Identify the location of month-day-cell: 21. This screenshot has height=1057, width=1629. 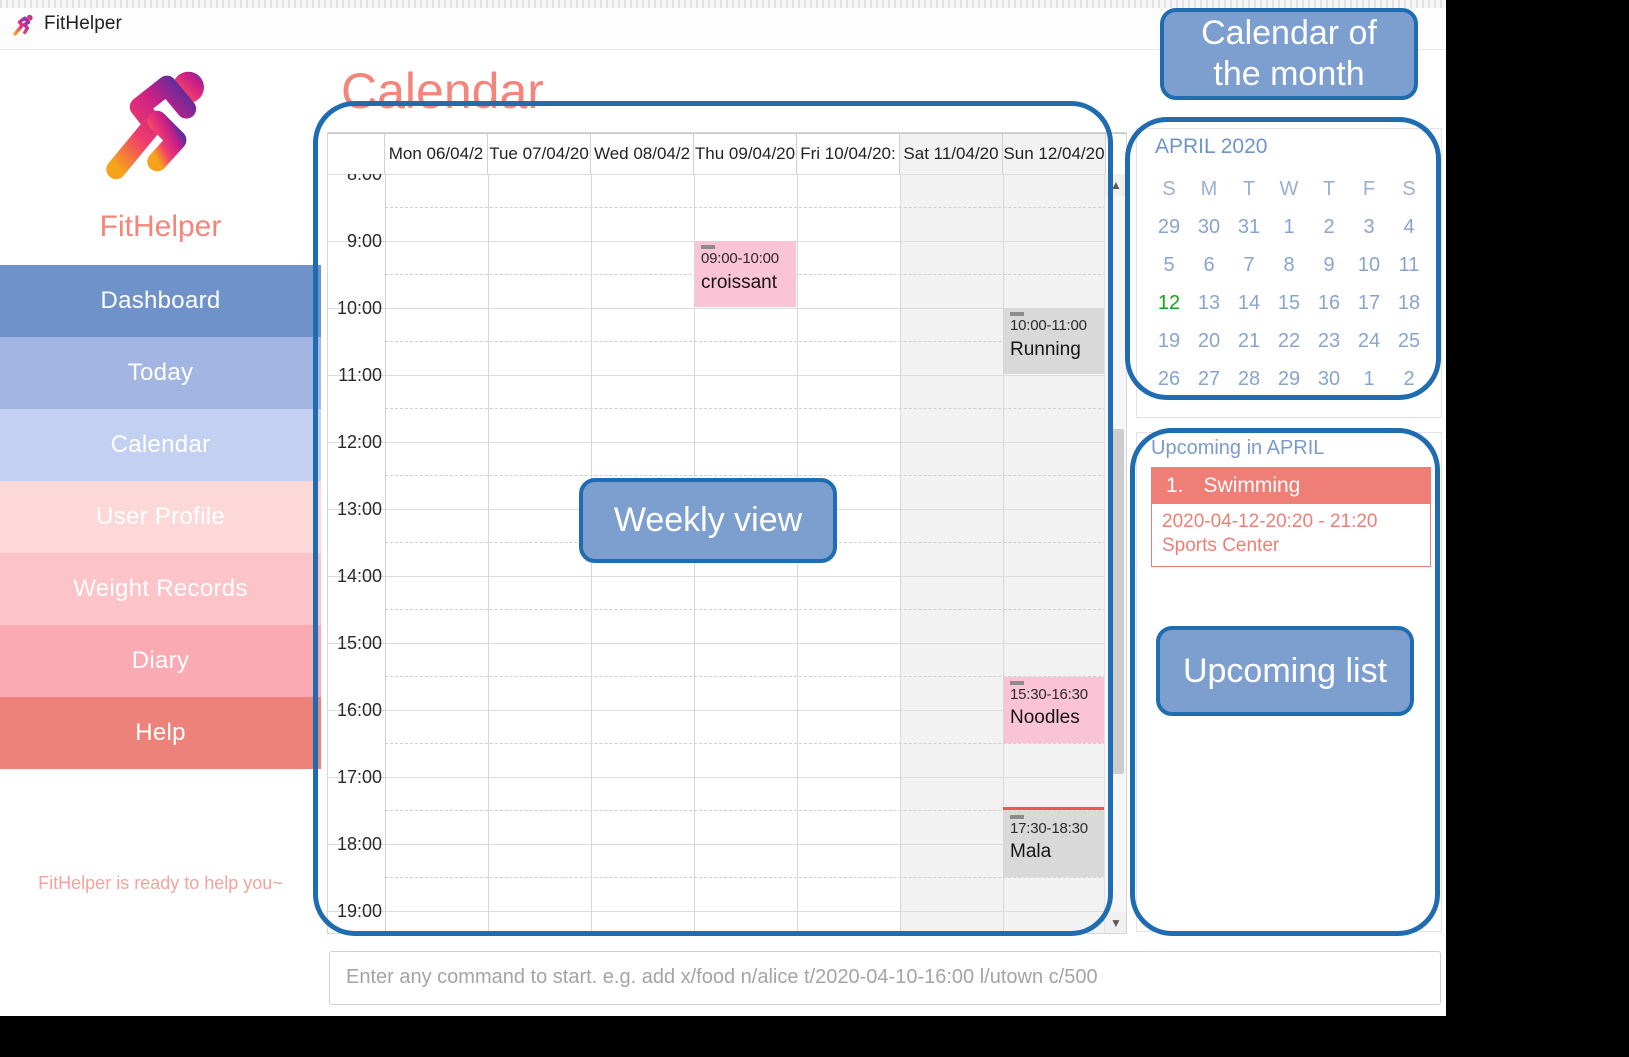
(1249, 341).